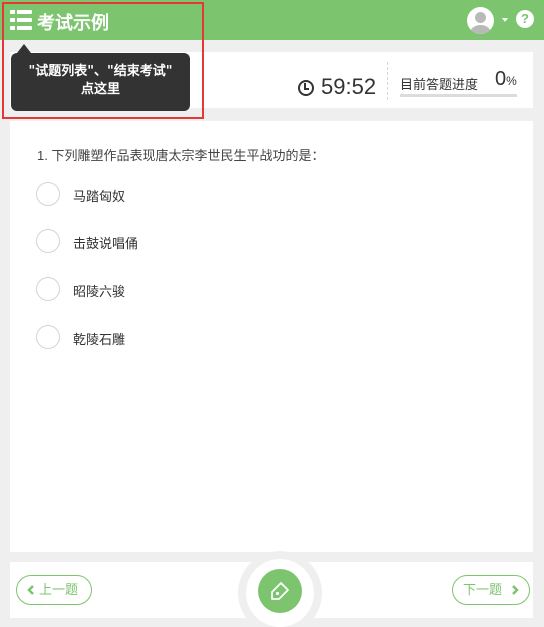  Describe the element at coordinates (73, 23) in the screenshot. I see `page-title: 考试示例` at that location.